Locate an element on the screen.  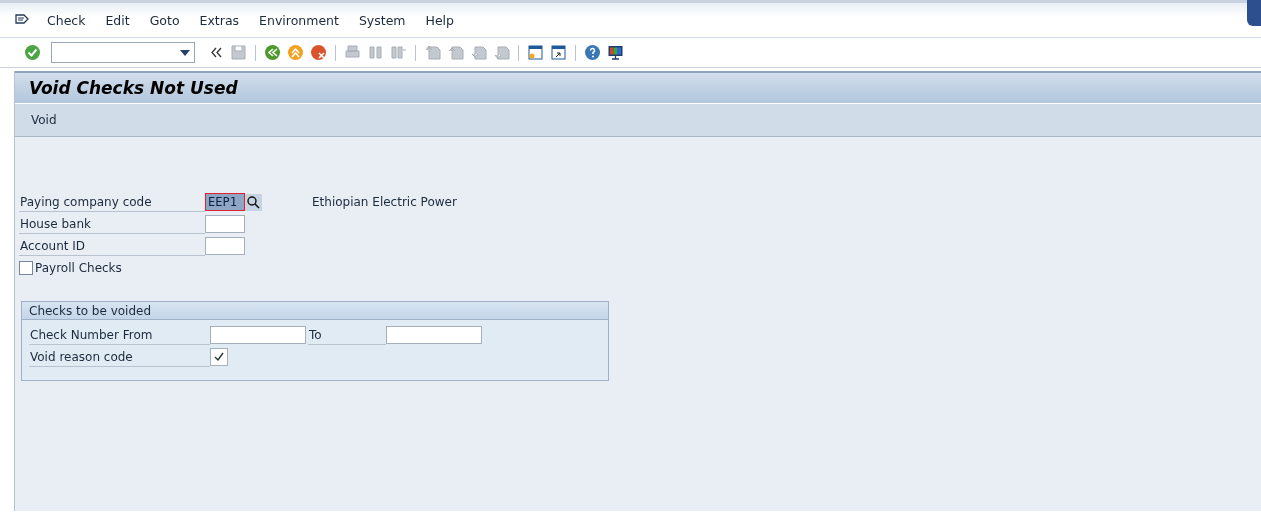
search-icon is located at coordinates (253, 202).